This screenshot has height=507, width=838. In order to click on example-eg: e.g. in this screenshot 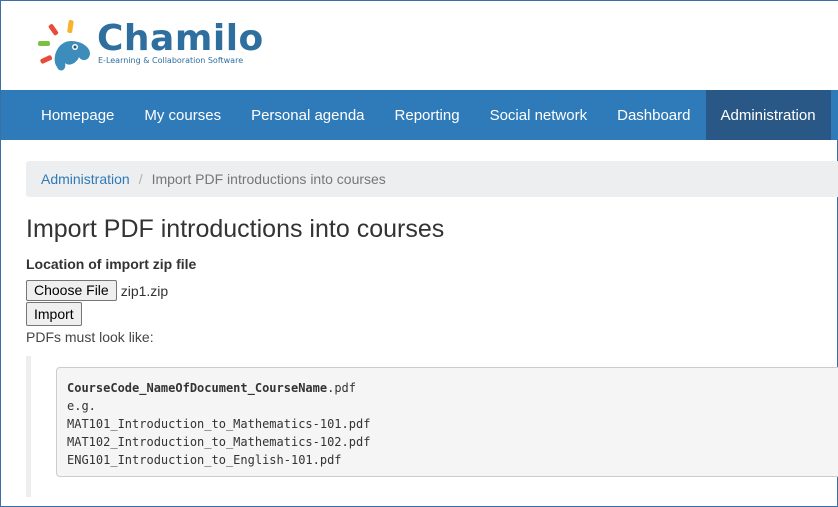, I will do `click(81, 406)`.